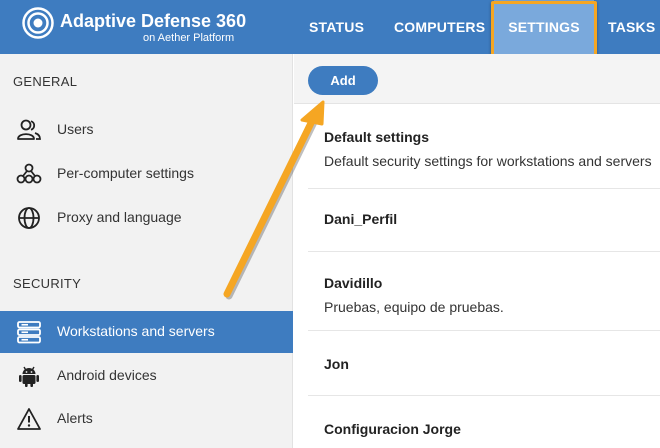 This screenshot has height=448, width=660. Describe the element at coordinates (75, 129) in the screenshot. I see `sidebar-item-label: Users` at that location.